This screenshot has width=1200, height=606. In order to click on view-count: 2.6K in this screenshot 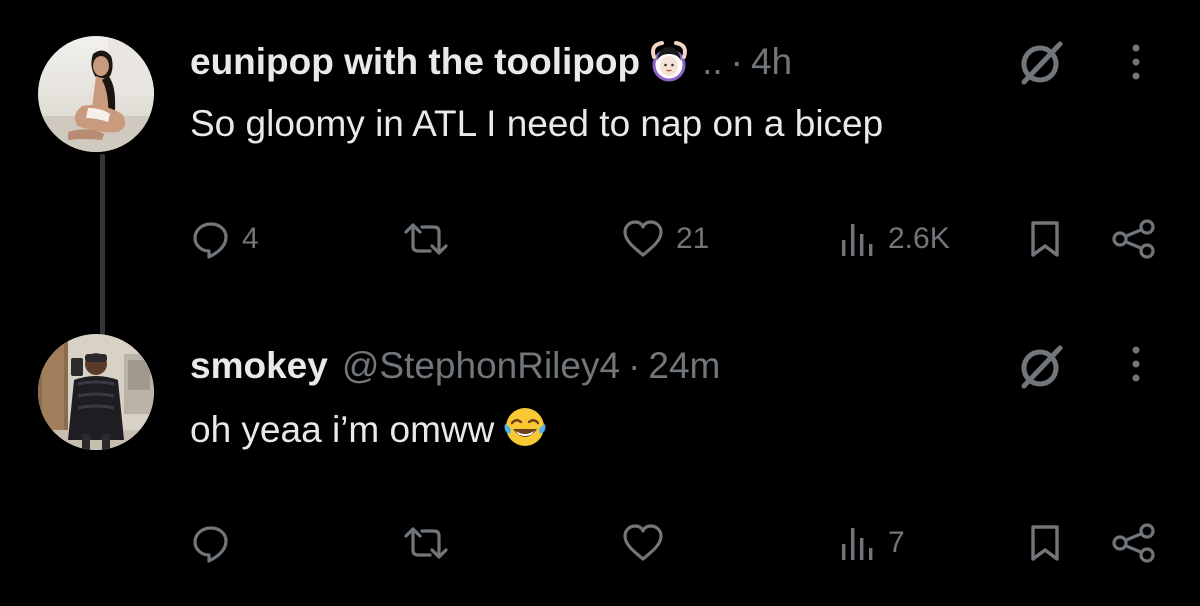, I will do `click(919, 238)`.